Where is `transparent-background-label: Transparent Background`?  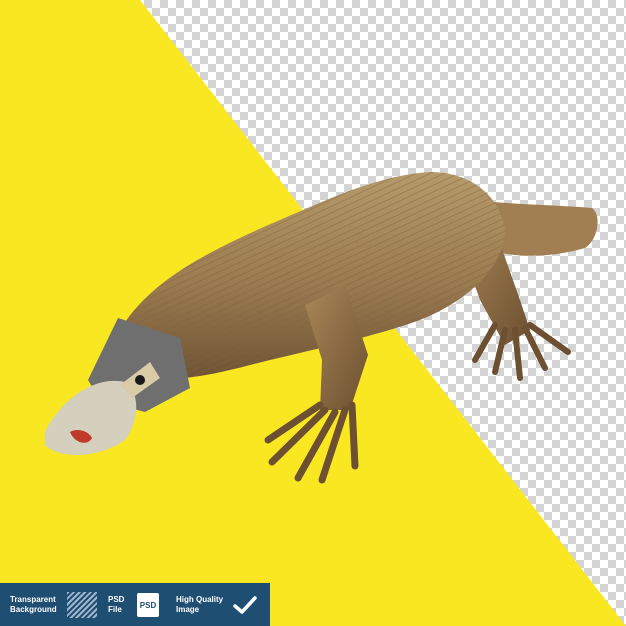 transparent-background-label: Transparent Background is located at coordinates (33, 604).